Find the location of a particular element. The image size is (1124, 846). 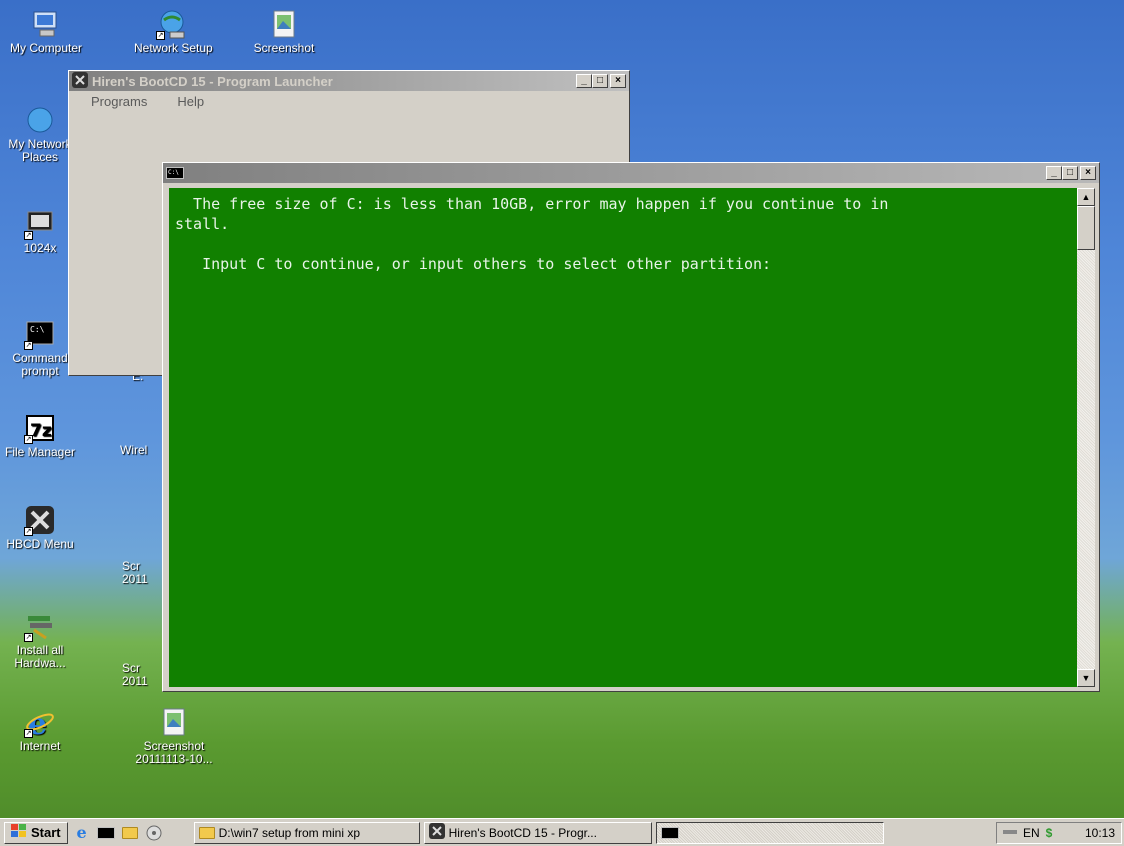

quicklaunch-disk is located at coordinates (154, 833).